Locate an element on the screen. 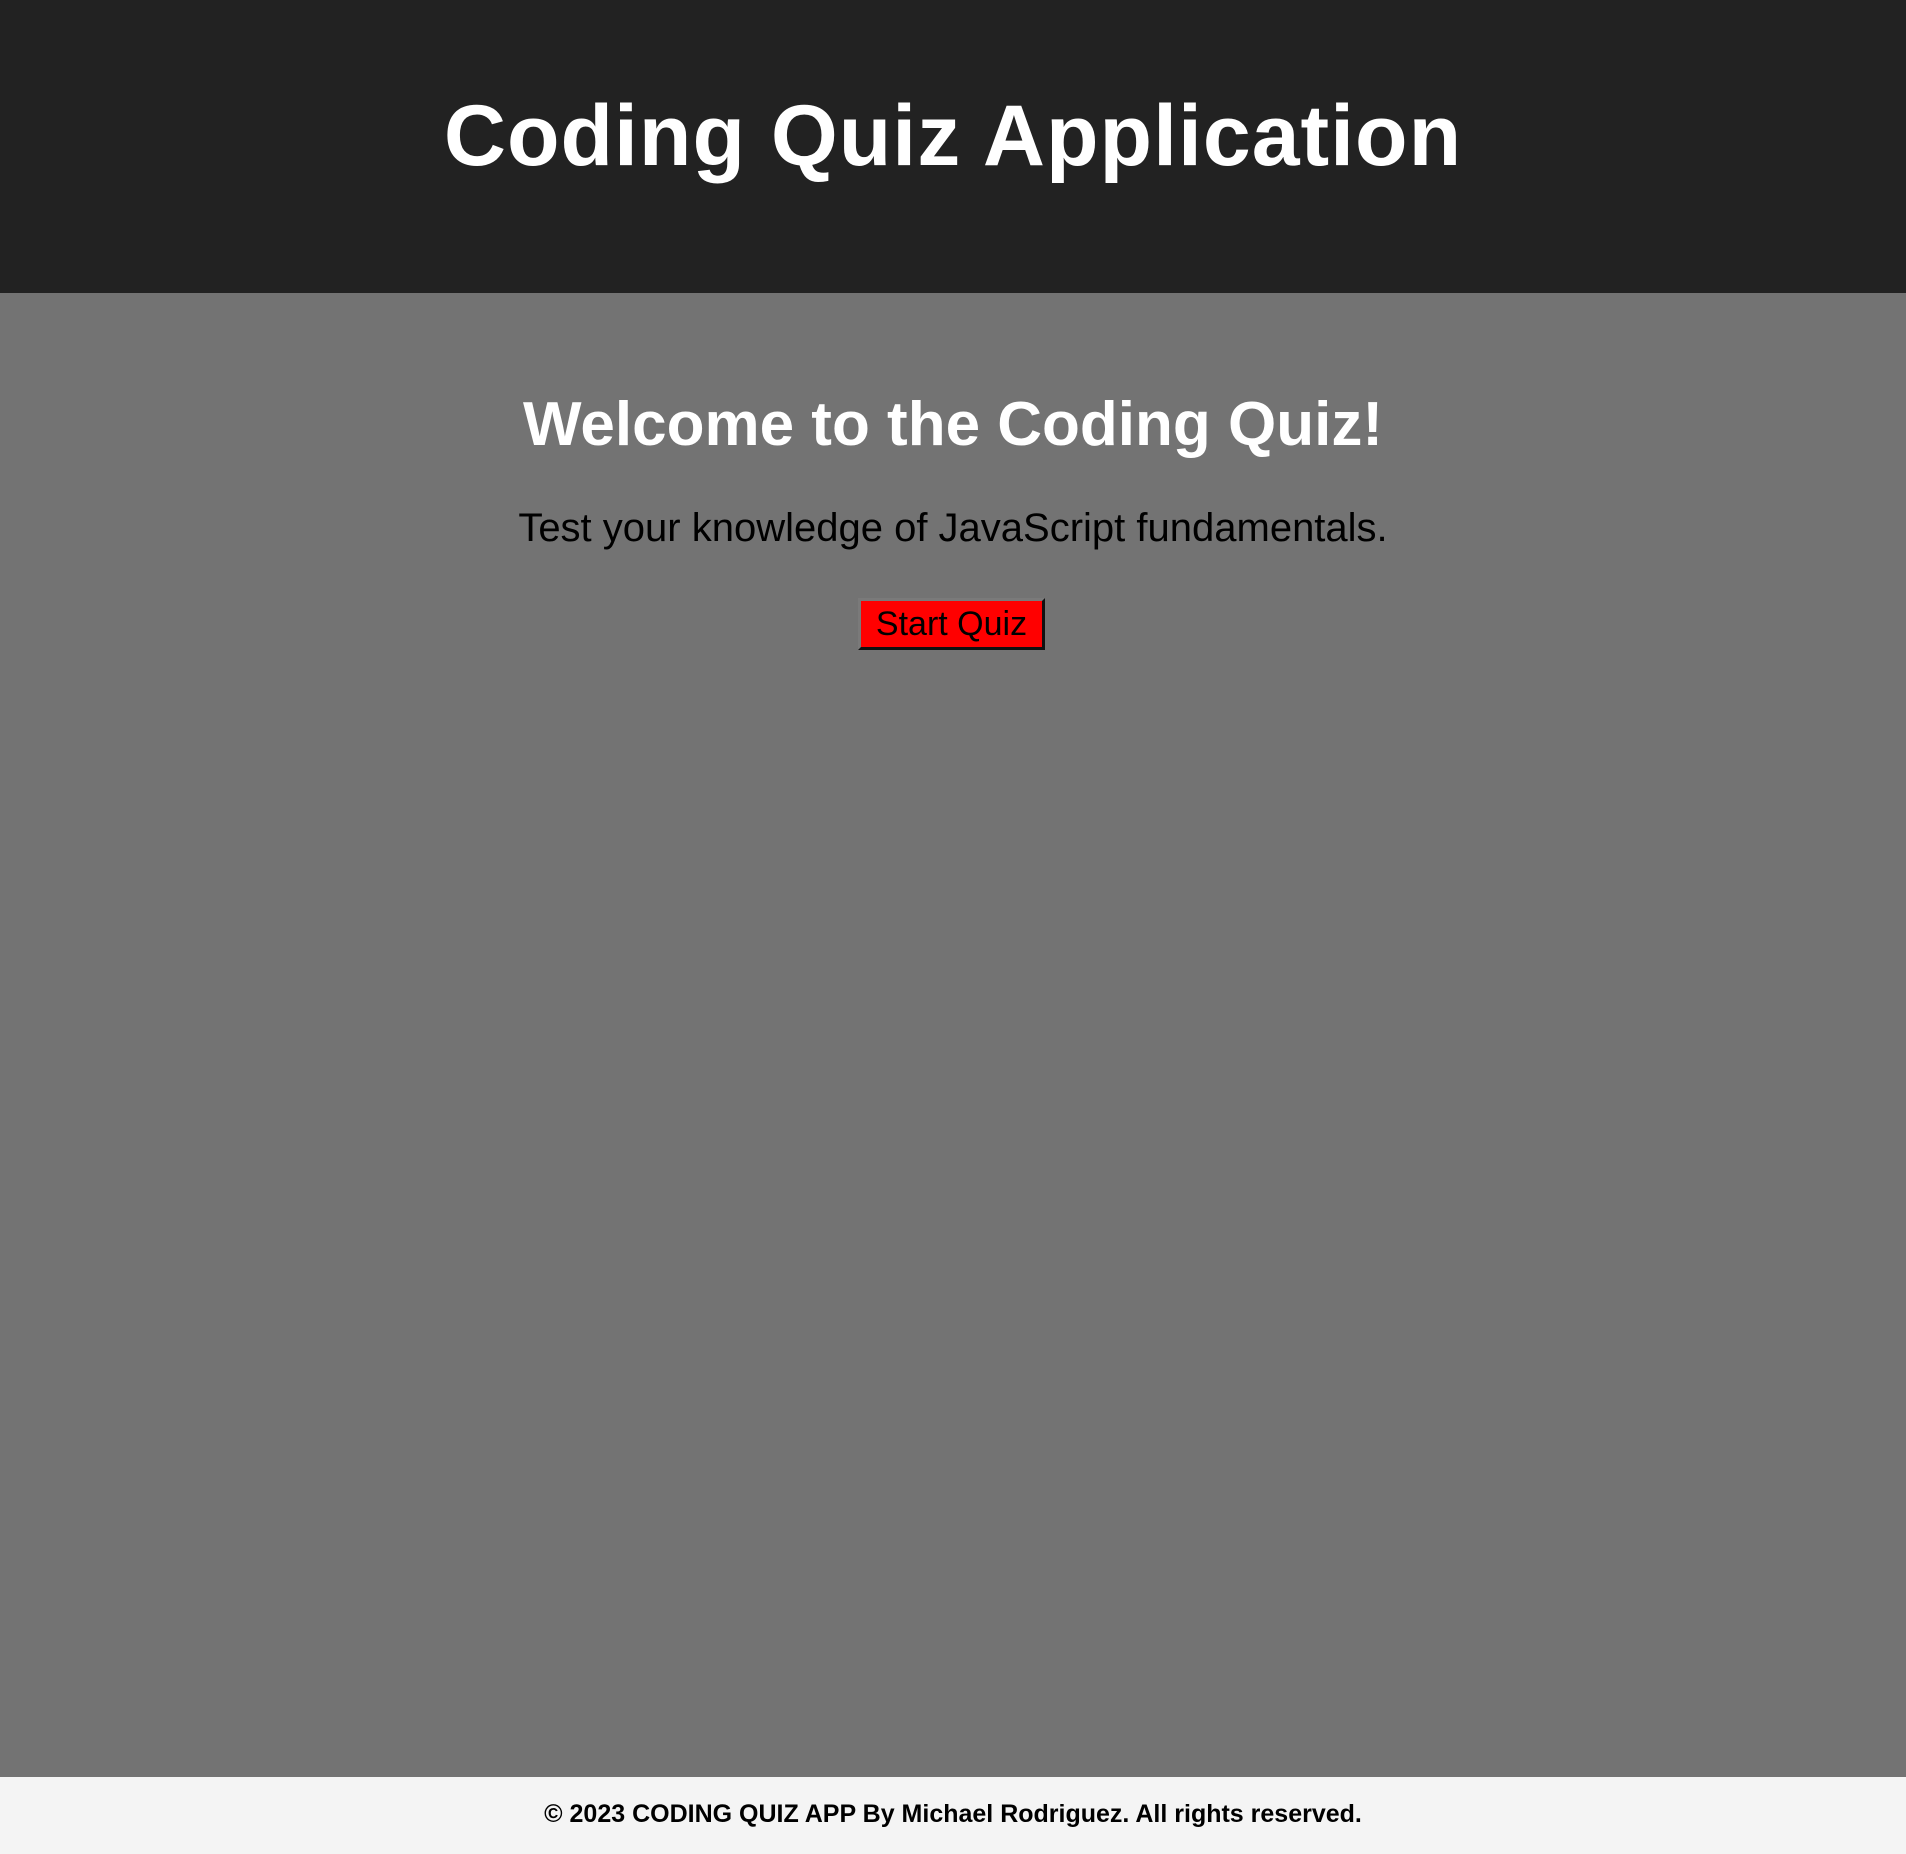 This screenshot has width=1906, height=1854. app-title: Coding Quiz Application is located at coordinates (953, 136).